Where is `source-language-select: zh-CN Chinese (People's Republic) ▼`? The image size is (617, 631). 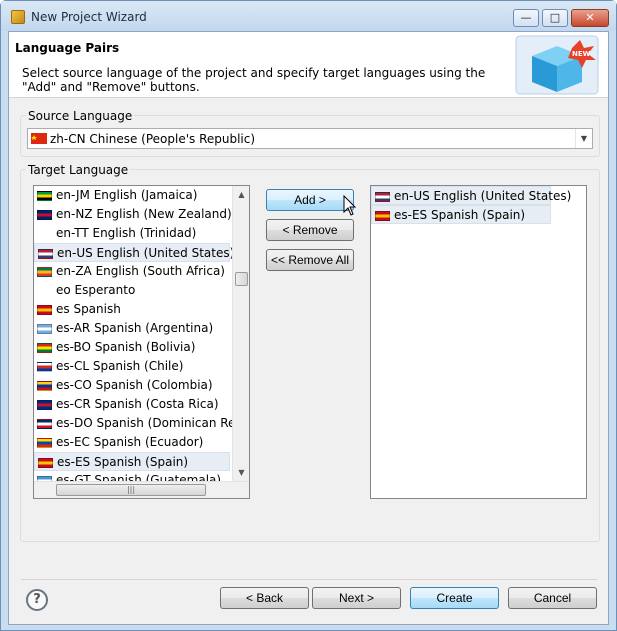
source-language-select: zh-CN Chinese (People's Republic) ▼ is located at coordinates (310, 138).